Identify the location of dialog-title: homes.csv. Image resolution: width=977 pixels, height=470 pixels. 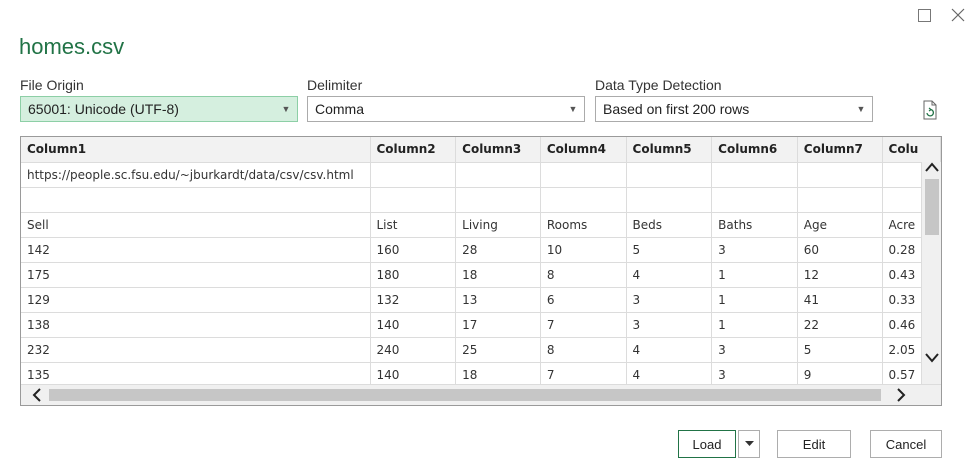
(72, 46).